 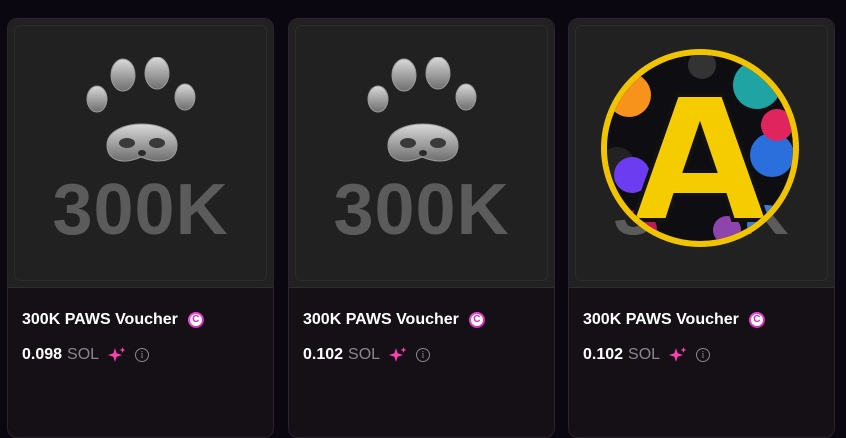 I want to click on avatar, so click(x=700, y=148).